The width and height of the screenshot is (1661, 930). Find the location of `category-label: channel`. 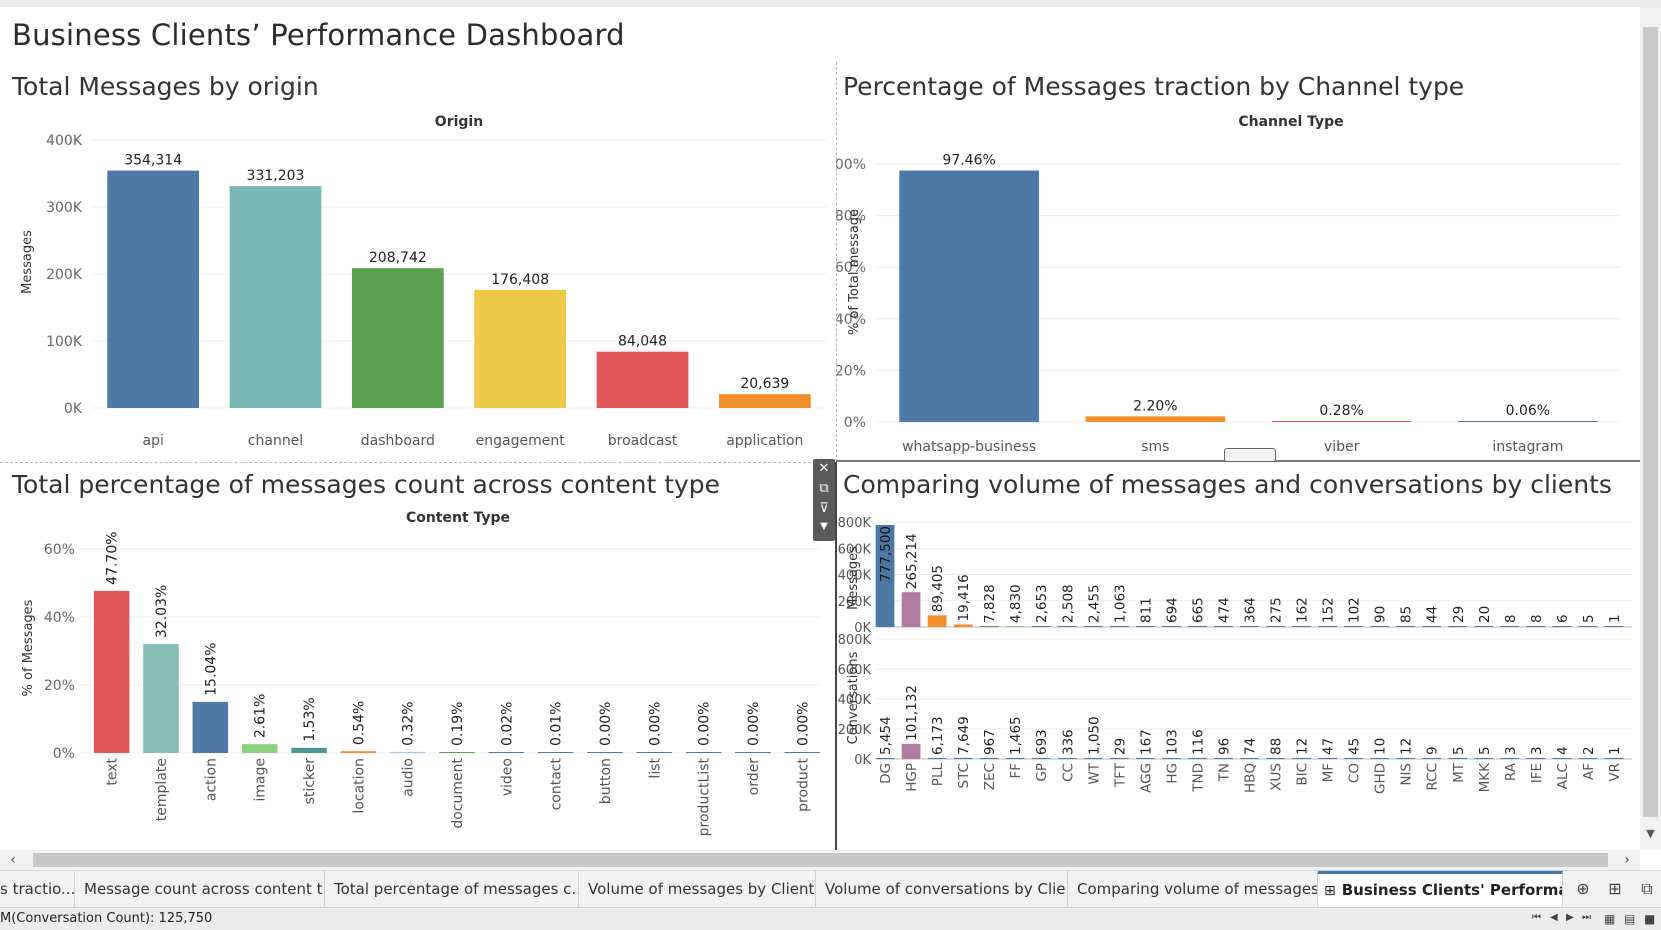

category-label: channel is located at coordinates (275, 441).